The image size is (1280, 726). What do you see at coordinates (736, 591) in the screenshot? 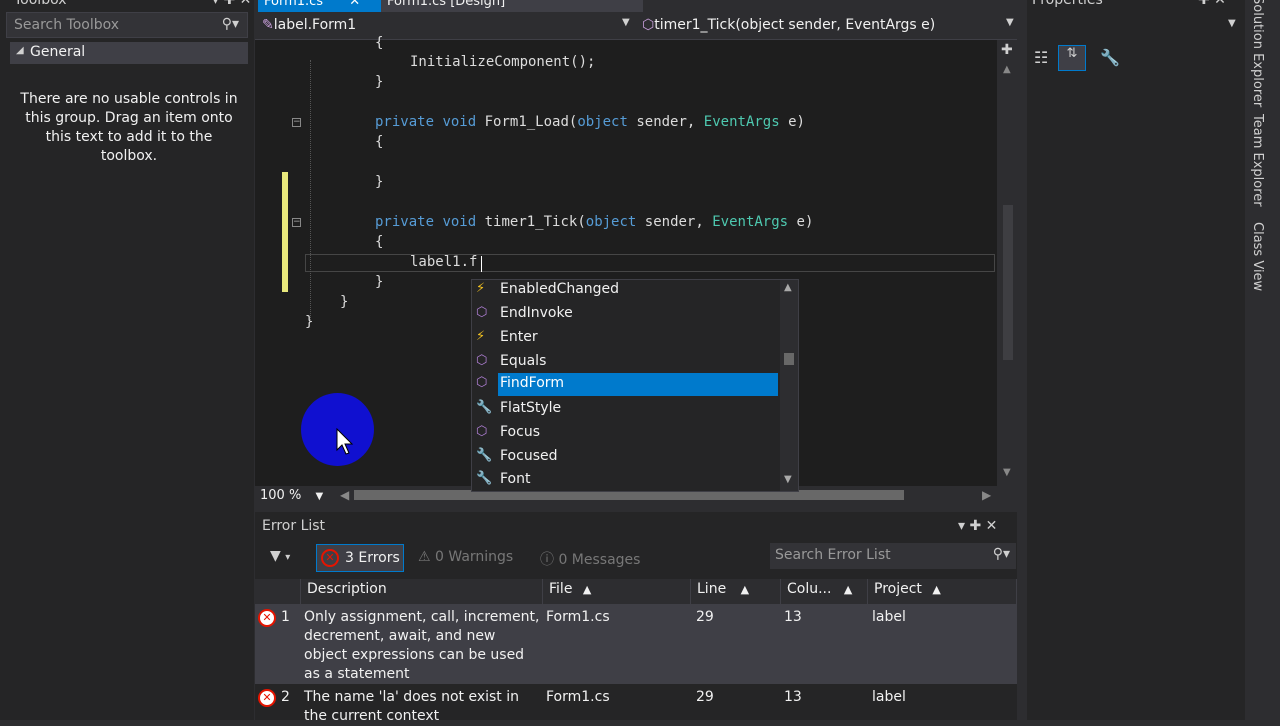
I see `column-header-line: Line ▲` at bounding box center [736, 591].